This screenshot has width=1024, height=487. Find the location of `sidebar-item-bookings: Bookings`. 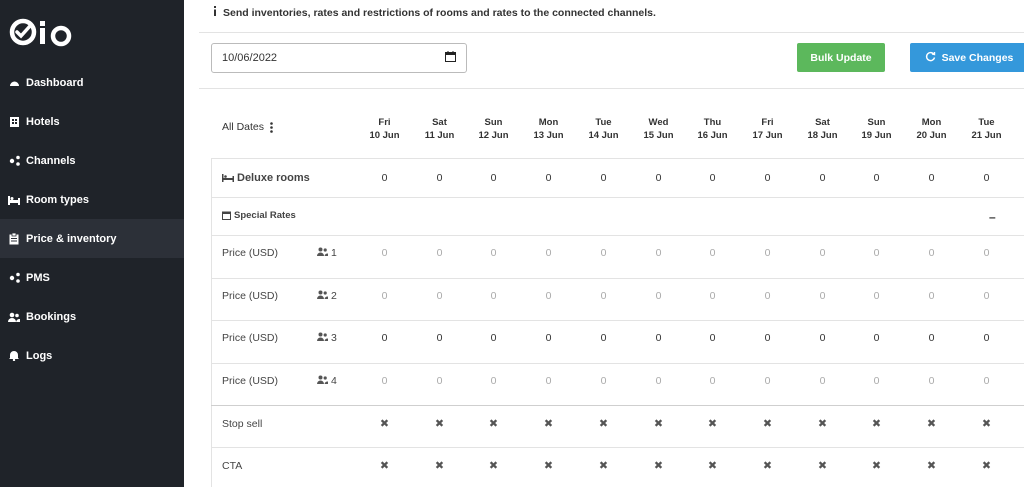

sidebar-item-bookings: Bookings is located at coordinates (92, 316).